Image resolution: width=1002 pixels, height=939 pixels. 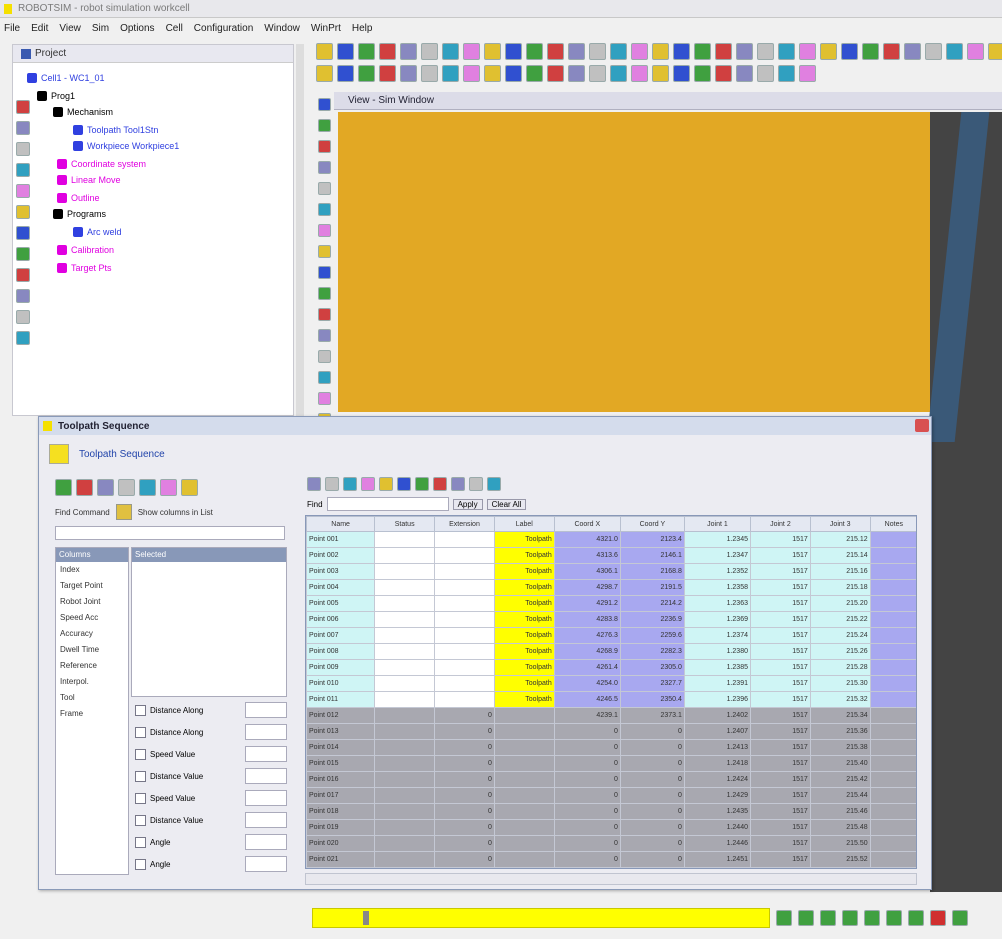 What do you see at coordinates (84, 268) in the screenshot?
I see `tree-node: Target Pts` at bounding box center [84, 268].